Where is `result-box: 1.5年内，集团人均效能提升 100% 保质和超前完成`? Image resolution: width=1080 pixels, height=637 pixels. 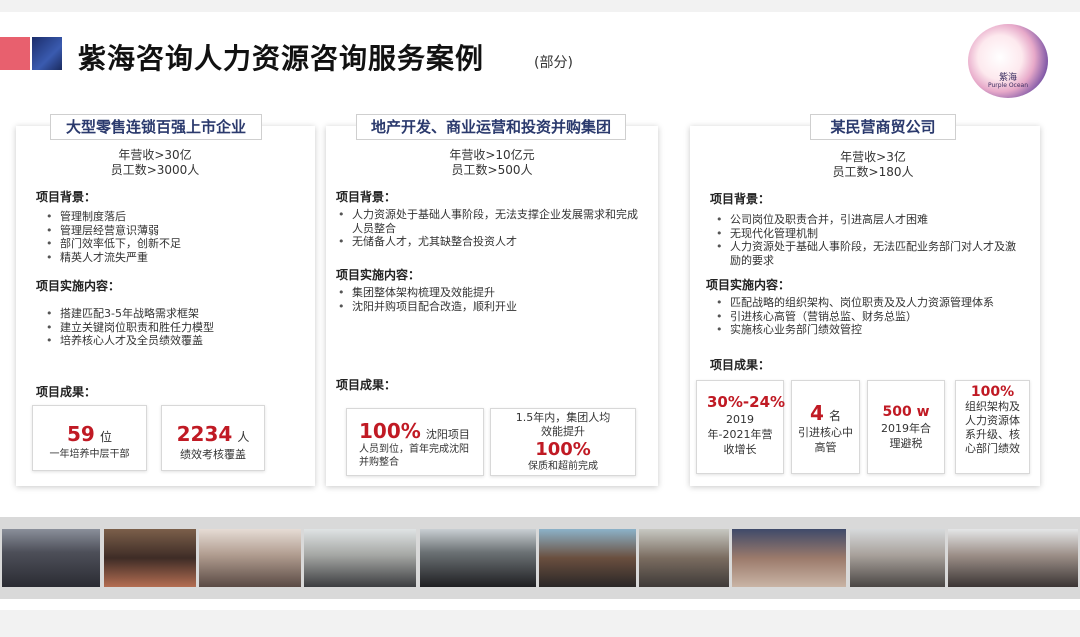 result-box: 1.5年内，集团人均效能提升 100% 保质和超前完成 is located at coordinates (563, 442).